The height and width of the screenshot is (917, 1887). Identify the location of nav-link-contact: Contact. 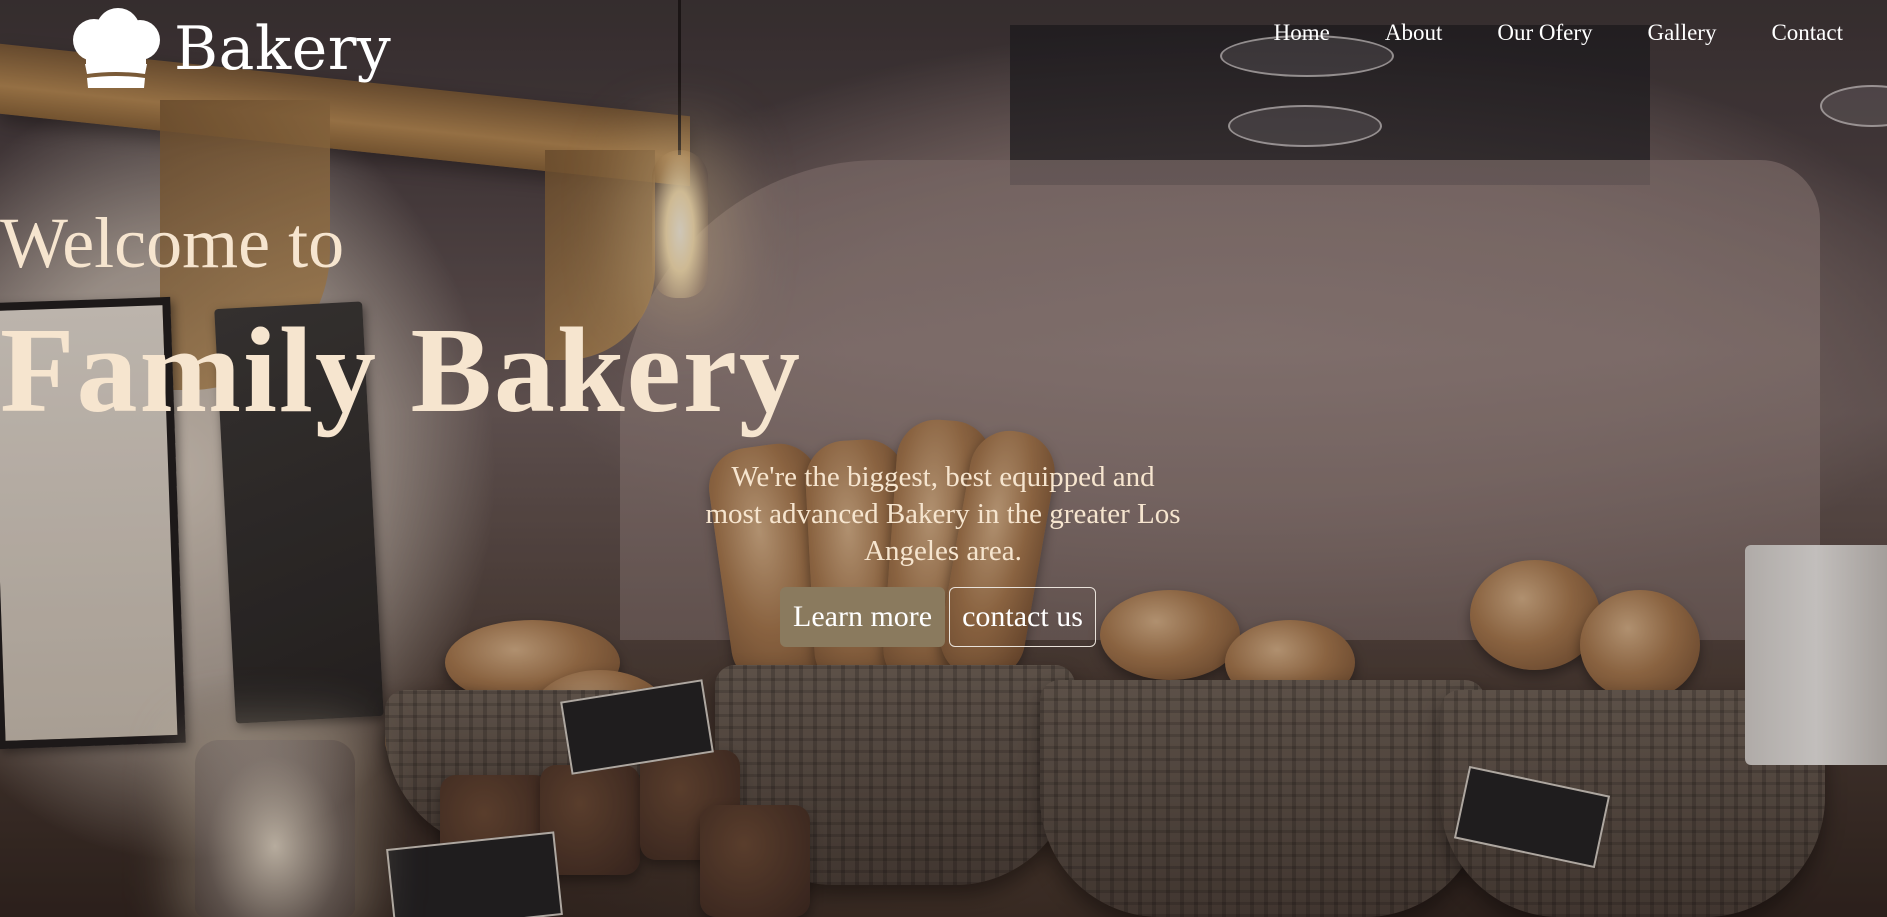
(1807, 33).